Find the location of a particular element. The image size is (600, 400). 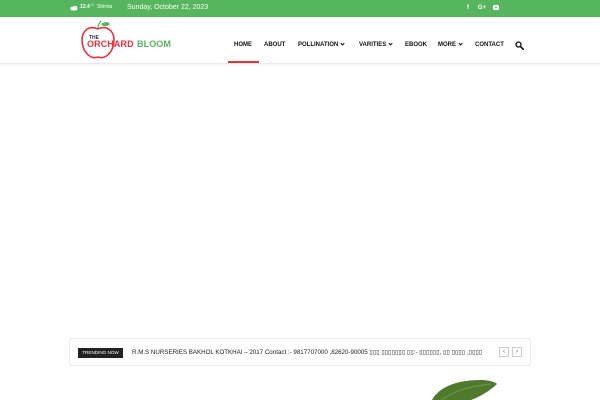

search-icon is located at coordinates (519, 45).